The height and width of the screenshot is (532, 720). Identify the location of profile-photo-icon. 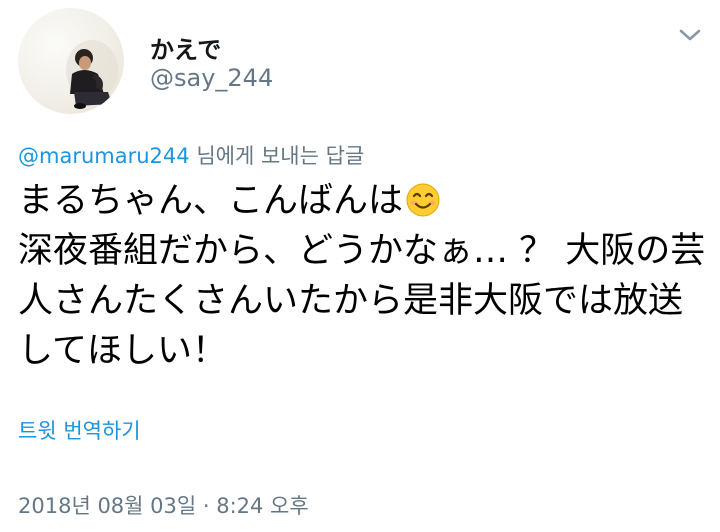
(92, 74).